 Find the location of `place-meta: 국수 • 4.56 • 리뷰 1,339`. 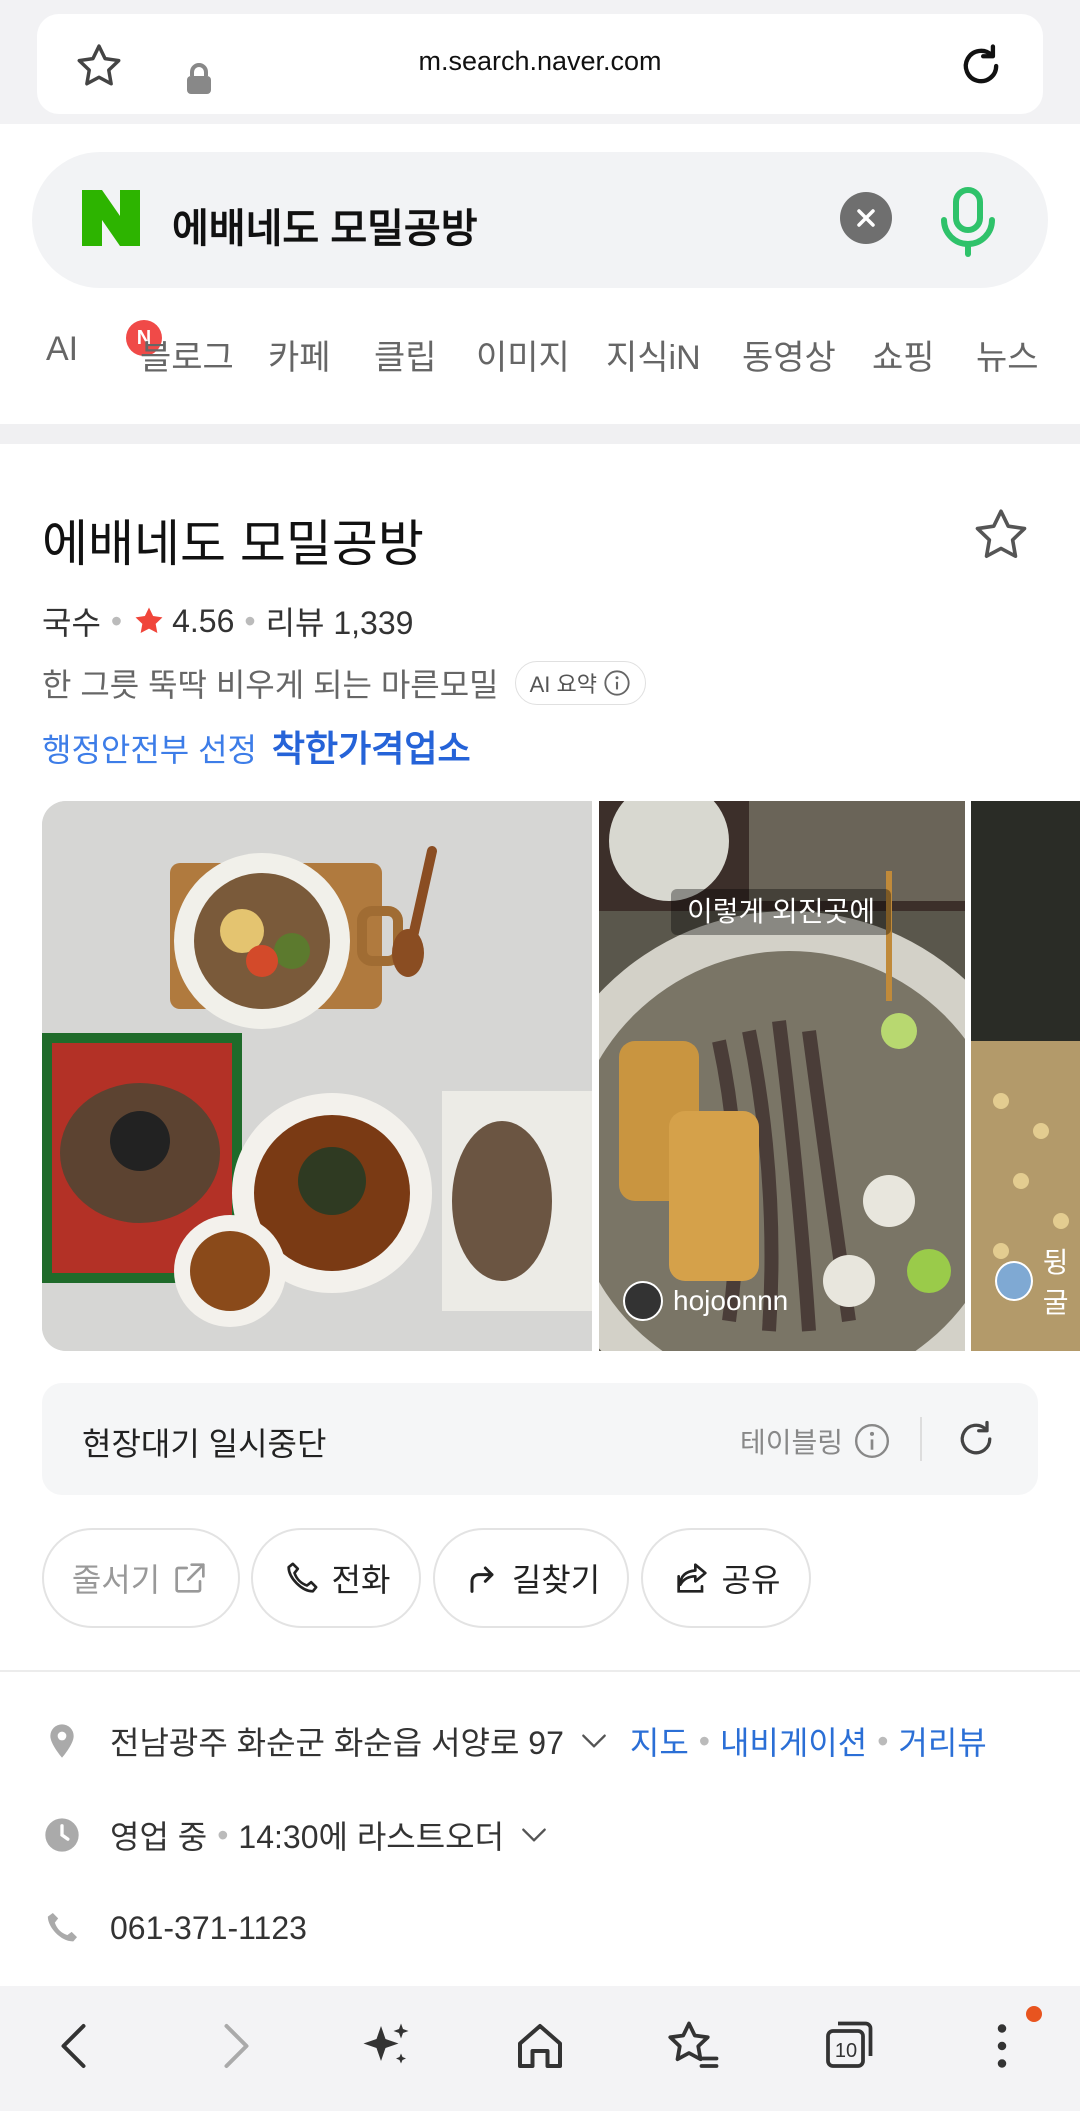

place-meta: 국수 • 4.56 • 리뷰 1,339 is located at coordinates (227, 621).